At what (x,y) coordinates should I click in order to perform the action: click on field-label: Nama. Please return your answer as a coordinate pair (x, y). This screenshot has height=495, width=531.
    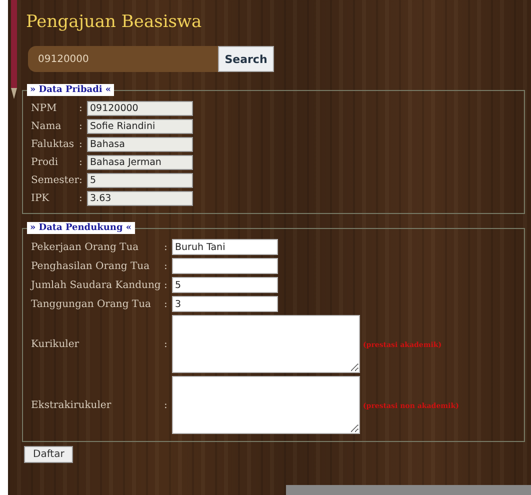
    Looking at the image, I should click on (46, 126).